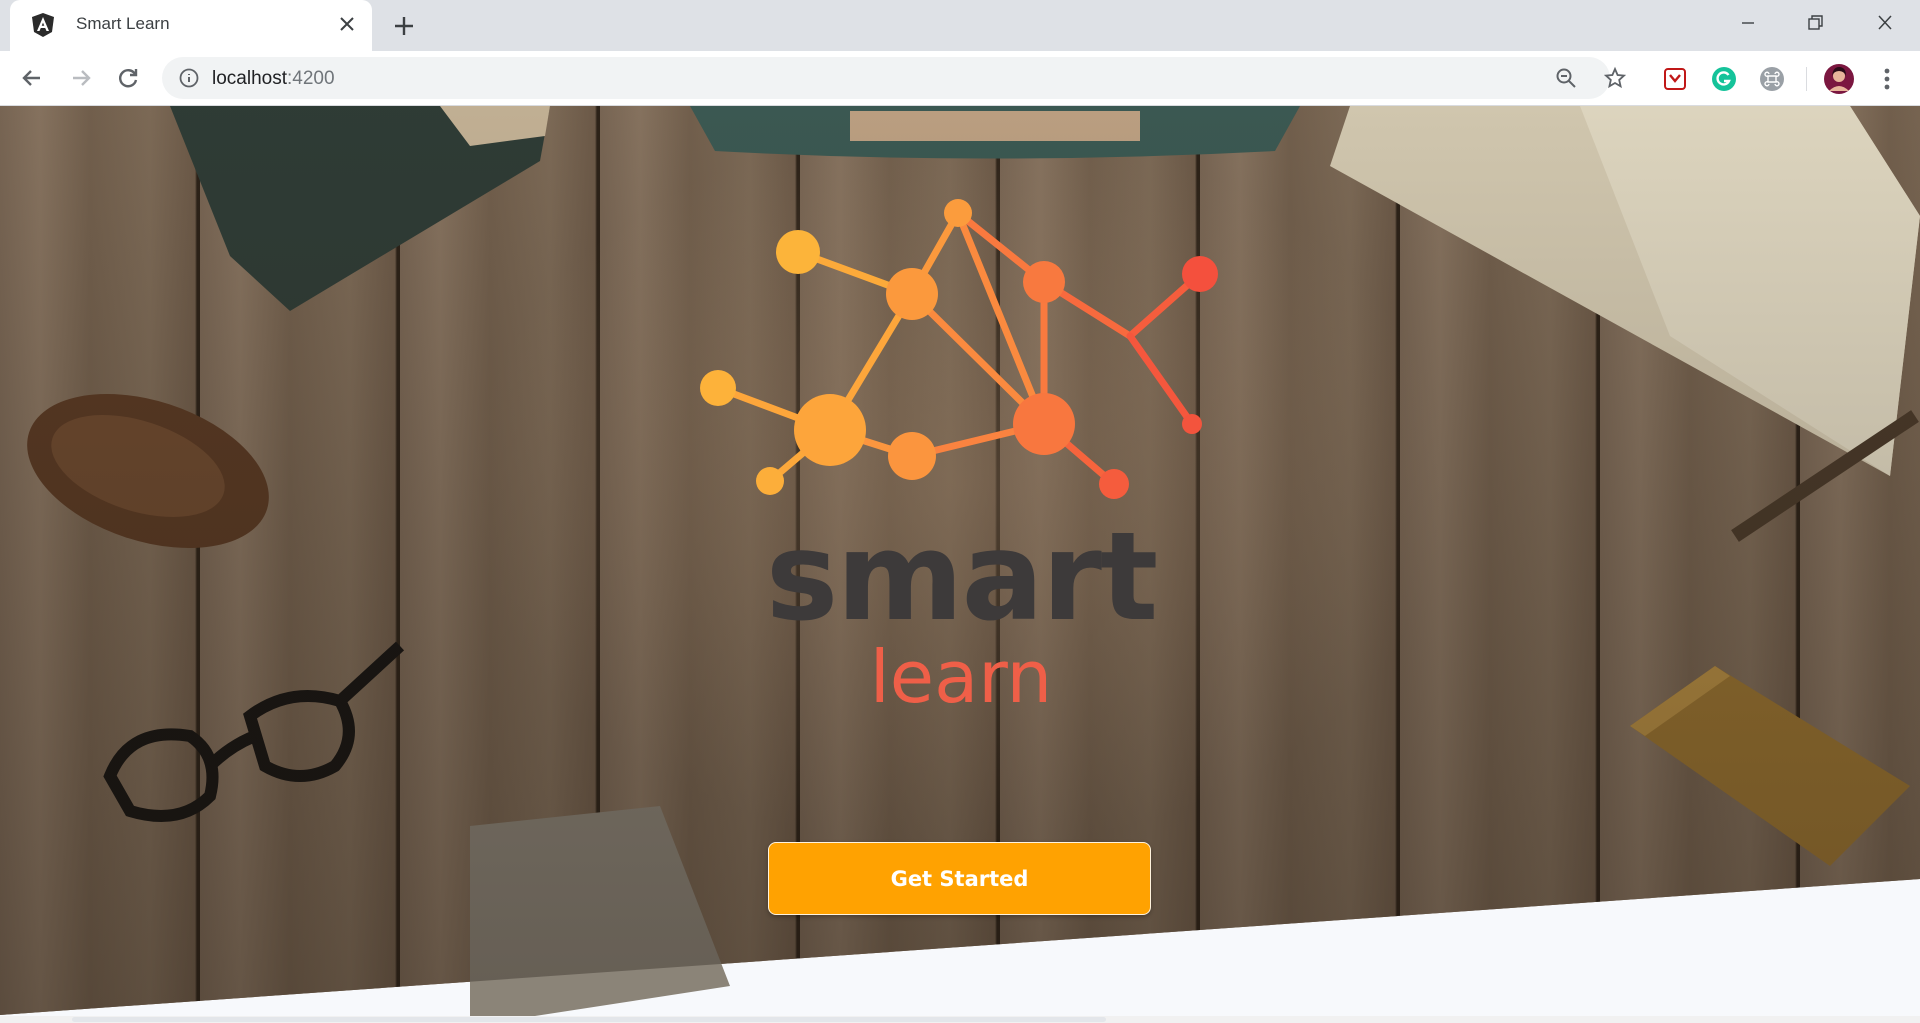 This screenshot has width=1920, height=1023. I want to click on url-host: localhost, so click(249, 78).